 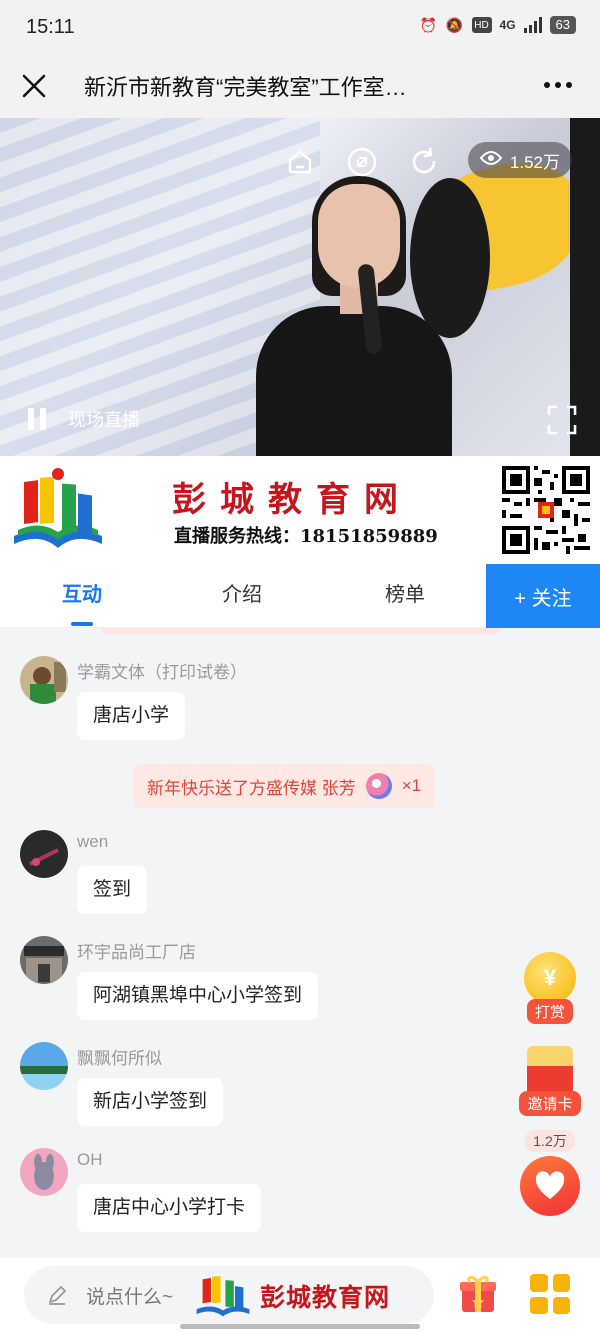 I want to click on pause-icon, so click(x=40, y=420).